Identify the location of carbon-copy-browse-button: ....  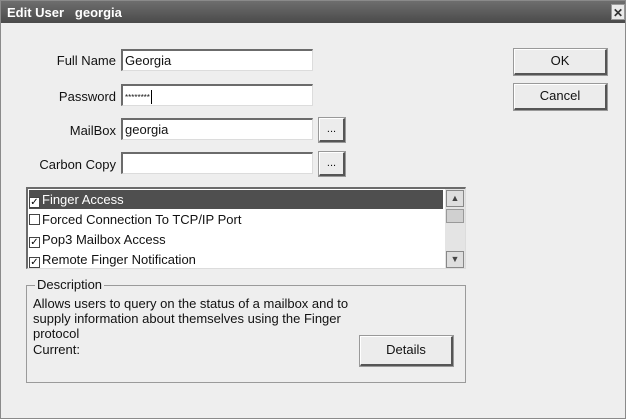
(332, 164).